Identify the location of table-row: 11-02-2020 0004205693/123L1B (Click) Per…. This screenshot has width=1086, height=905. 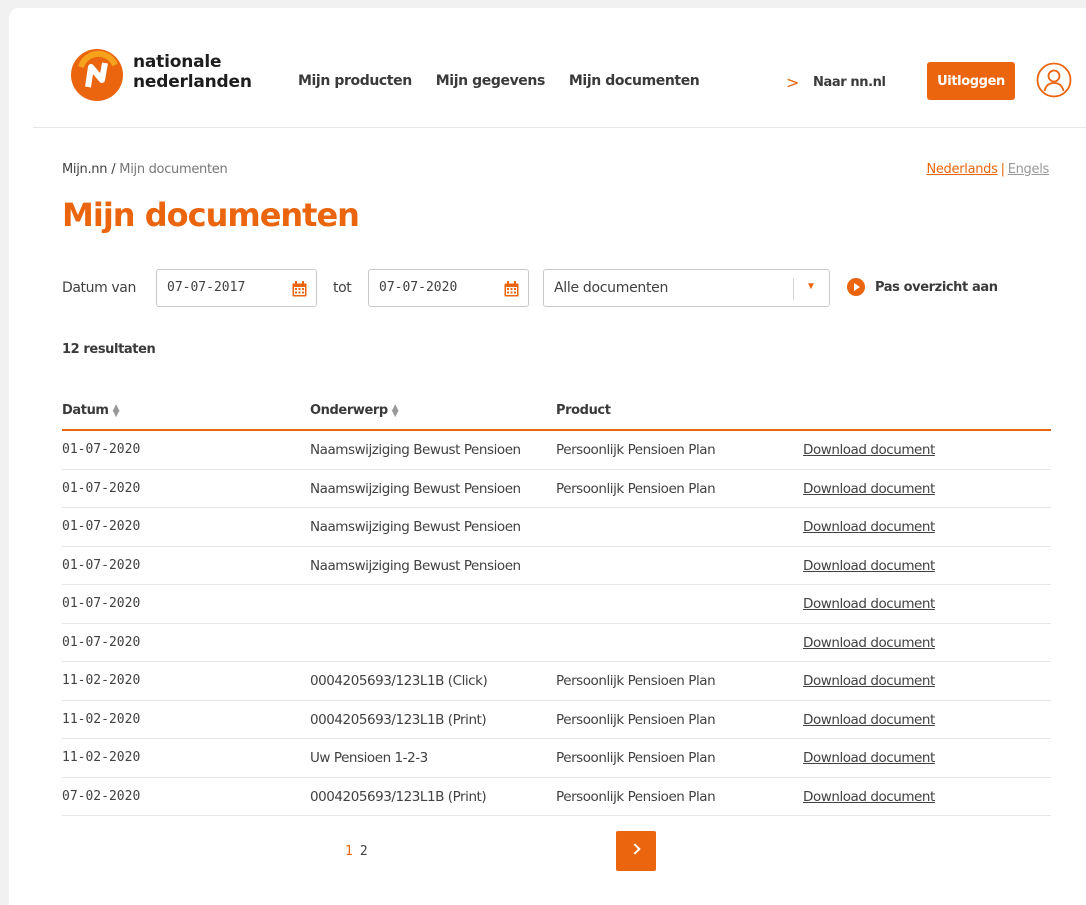
(556, 681).